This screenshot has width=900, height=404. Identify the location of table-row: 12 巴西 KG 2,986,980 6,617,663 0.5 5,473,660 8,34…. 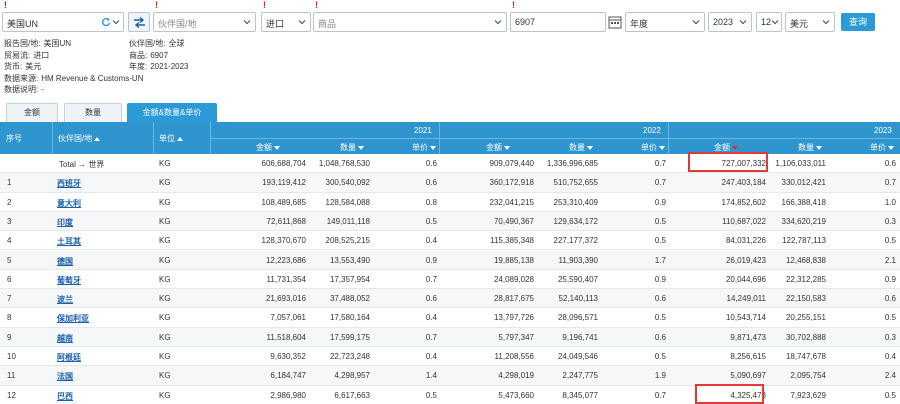
(450, 395).